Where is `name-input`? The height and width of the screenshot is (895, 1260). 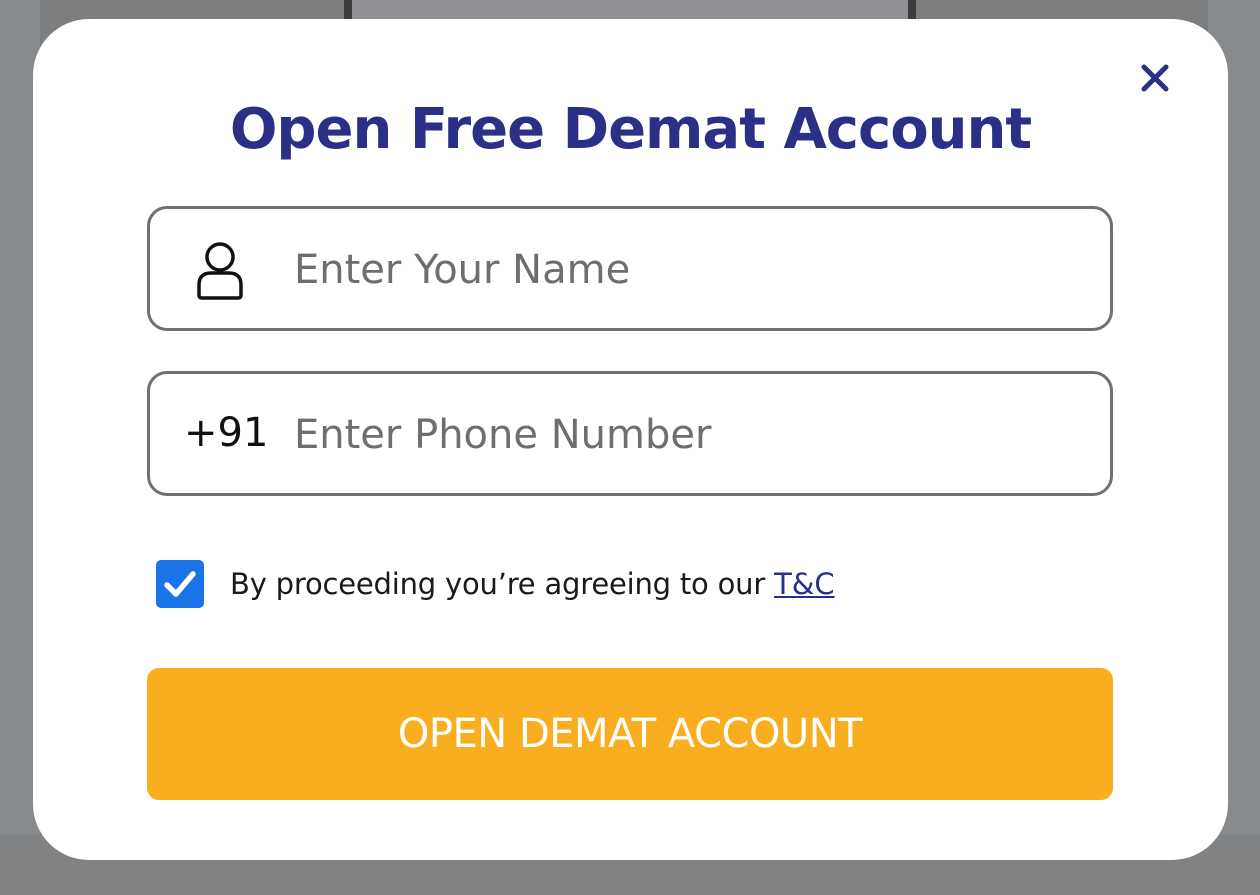
name-input is located at coordinates (689, 270).